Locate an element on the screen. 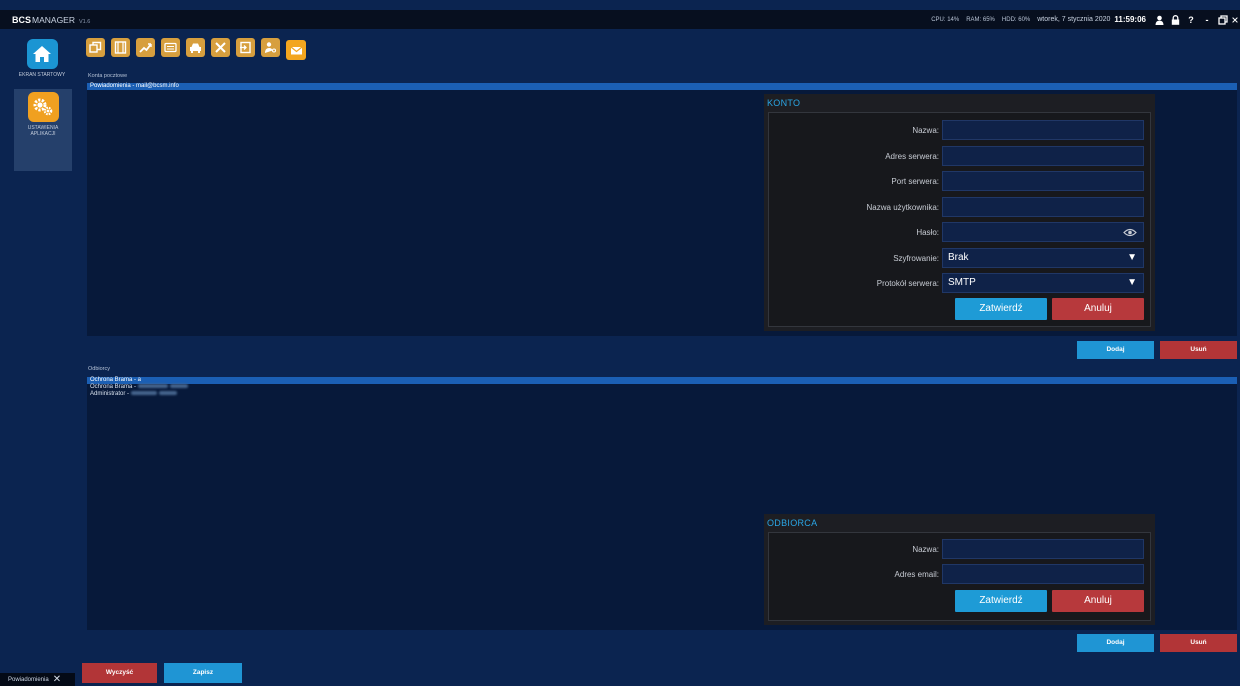  brand-logo-bold: BCS is located at coordinates (22, 19).